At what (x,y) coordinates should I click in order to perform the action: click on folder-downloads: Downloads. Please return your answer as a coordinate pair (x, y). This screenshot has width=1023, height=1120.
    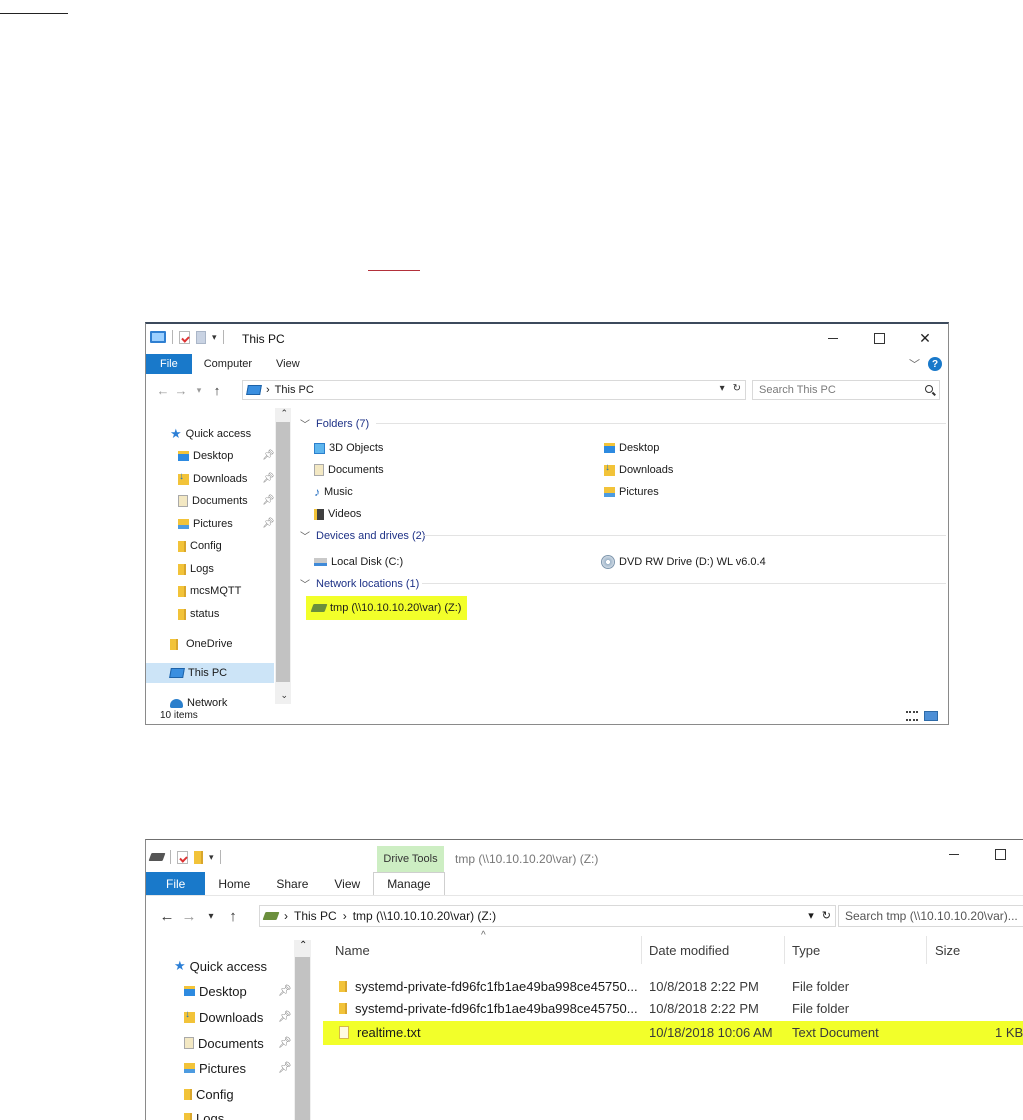
    Looking at the image, I should click on (638, 470).